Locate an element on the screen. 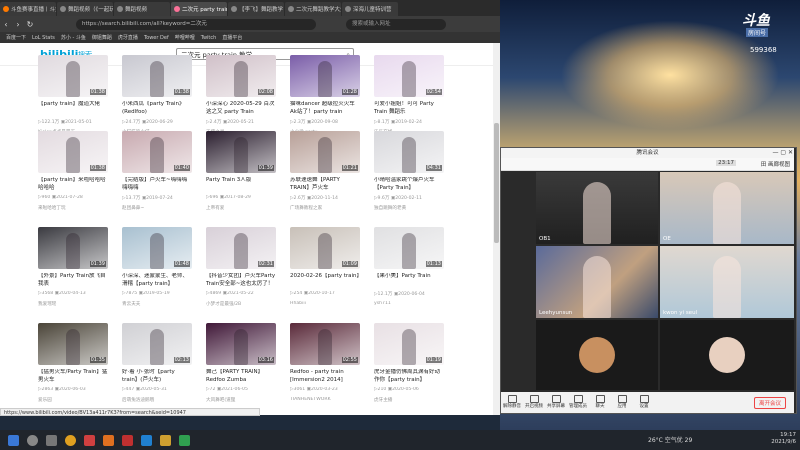 Image resolution: width=800 pixels, height=450 pixels. weather-readout: 26°C 空气优 29 is located at coordinates (670, 439).